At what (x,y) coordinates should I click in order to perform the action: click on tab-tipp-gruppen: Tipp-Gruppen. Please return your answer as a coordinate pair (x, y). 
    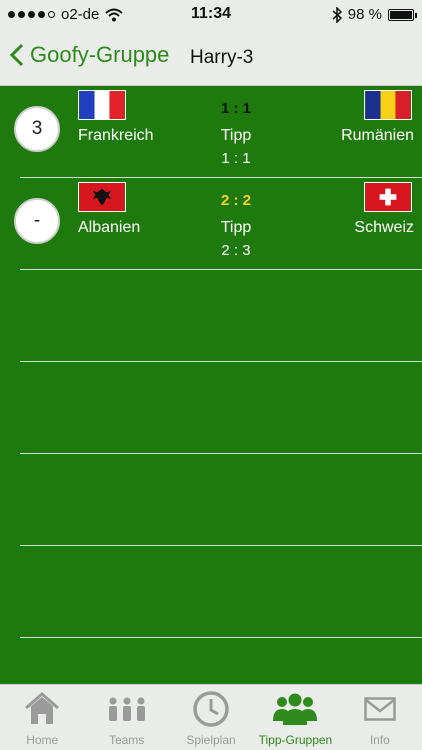
    Looking at the image, I should click on (295, 717).